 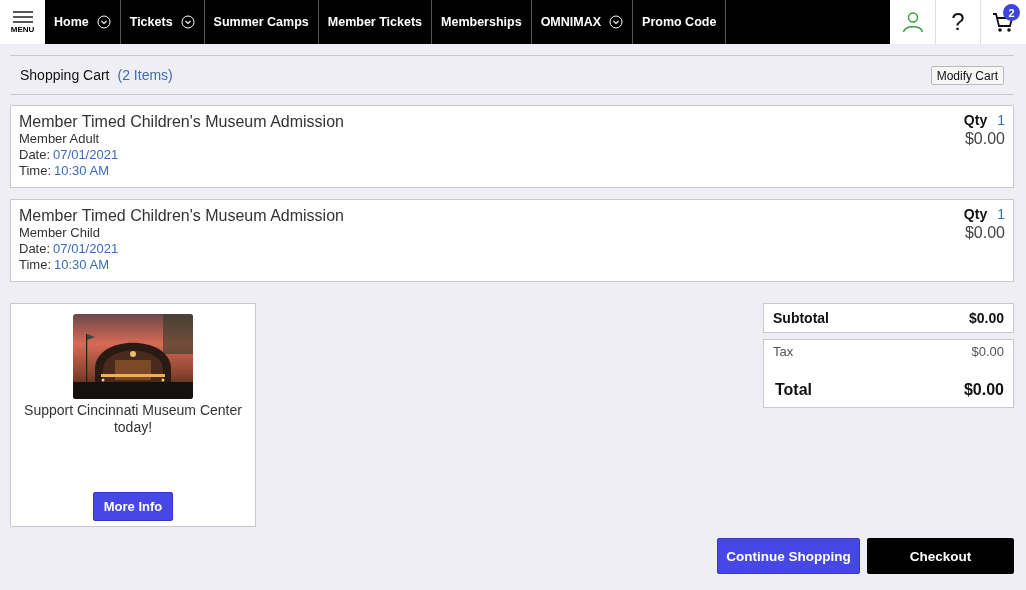 I want to click on checkout-button: Checkout, so click(x=940, y=556).